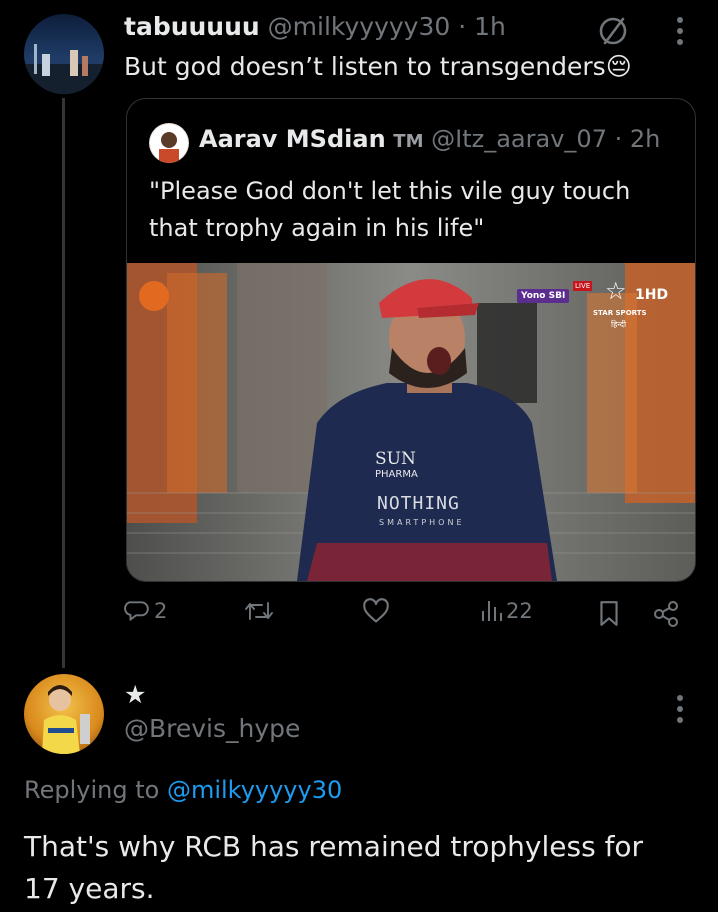 The height and width of the screenshot is (912, 718). What do you see at coordinates (396, 474) in the screenshot?
I see `jersey-sponsor-sub: PHARMA` at bounding box center [396, 474].